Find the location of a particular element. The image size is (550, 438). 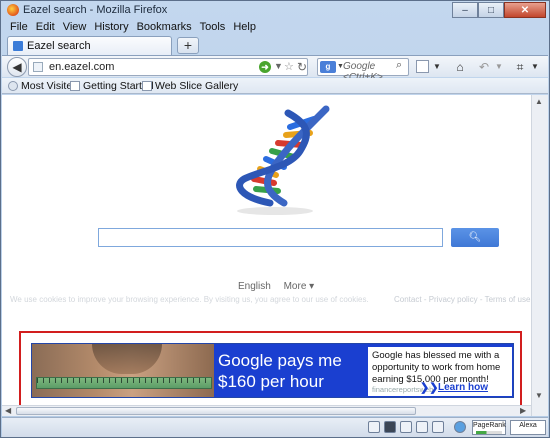

tab-strip: Eazel search + is located at coordinates (276, 45).